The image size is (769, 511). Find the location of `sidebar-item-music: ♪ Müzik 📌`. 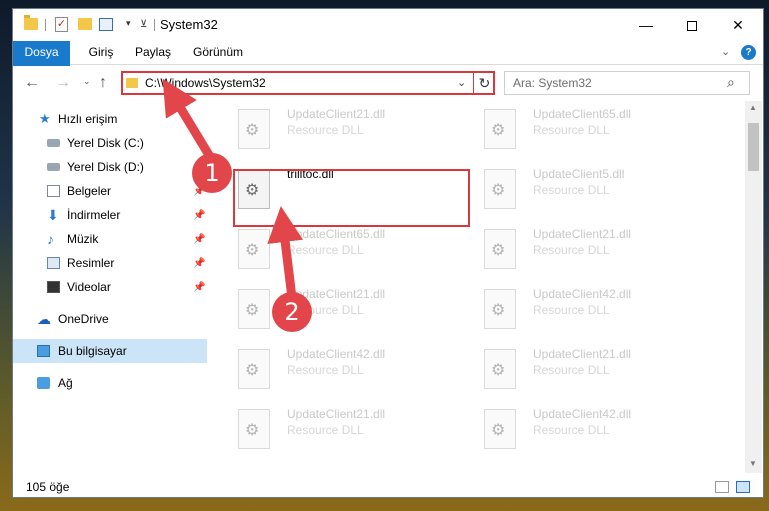

sidebar-item-music: ♪ Müzik 📌 is located at coordinates (110, 239).